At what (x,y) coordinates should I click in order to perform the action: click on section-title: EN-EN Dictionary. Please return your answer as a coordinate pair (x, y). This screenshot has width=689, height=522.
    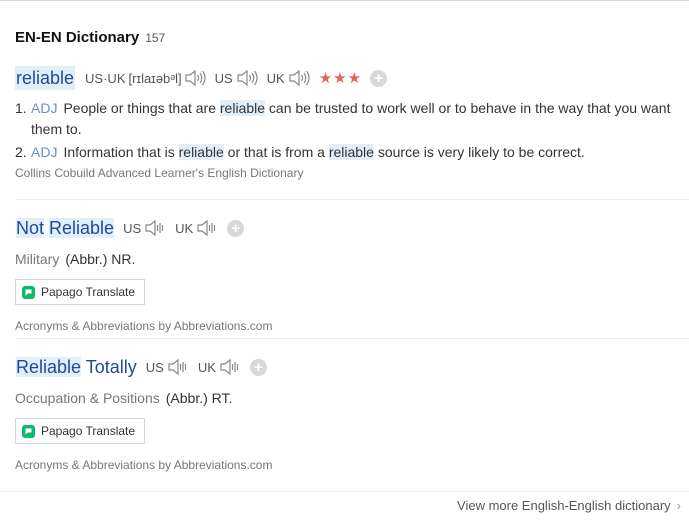
    Looking at the image, I should click on (77, 37).